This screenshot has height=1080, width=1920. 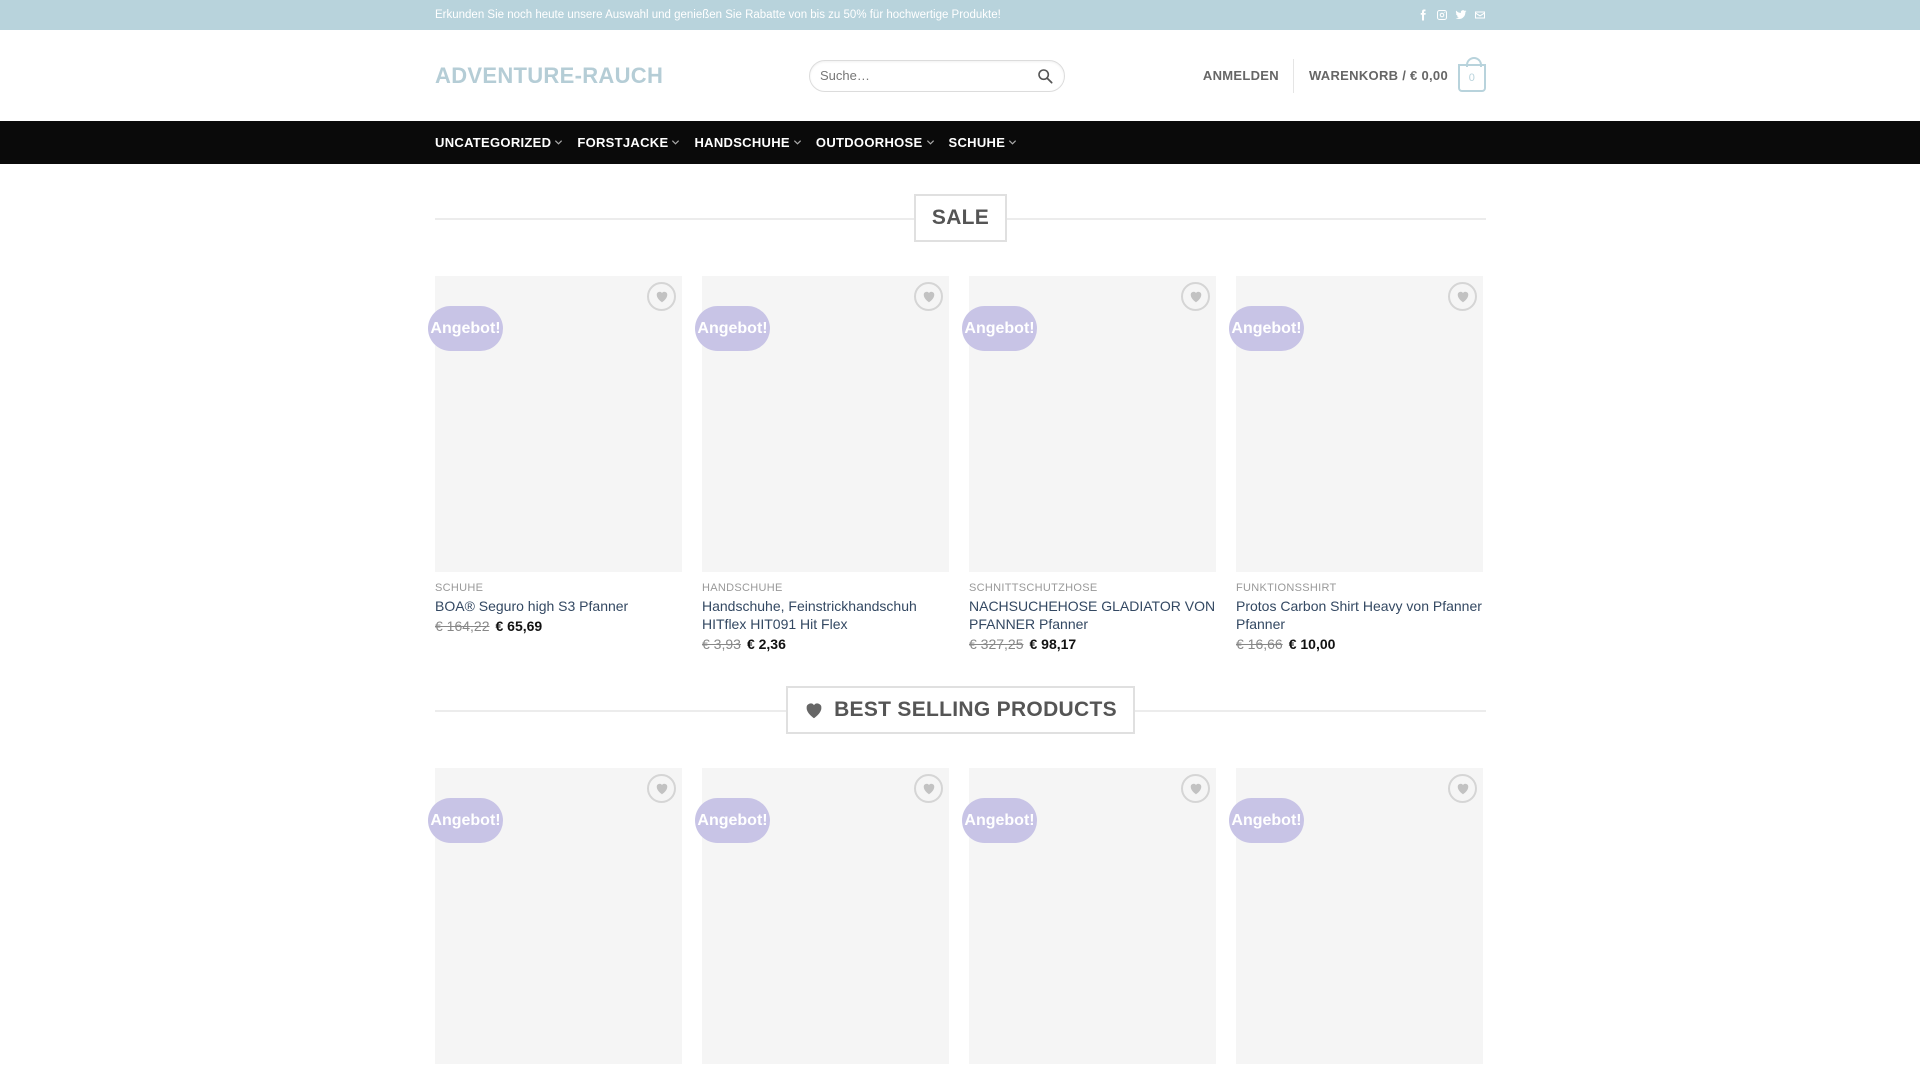 I want to click on sale-heading: SALE, so click(x=960, y=218).